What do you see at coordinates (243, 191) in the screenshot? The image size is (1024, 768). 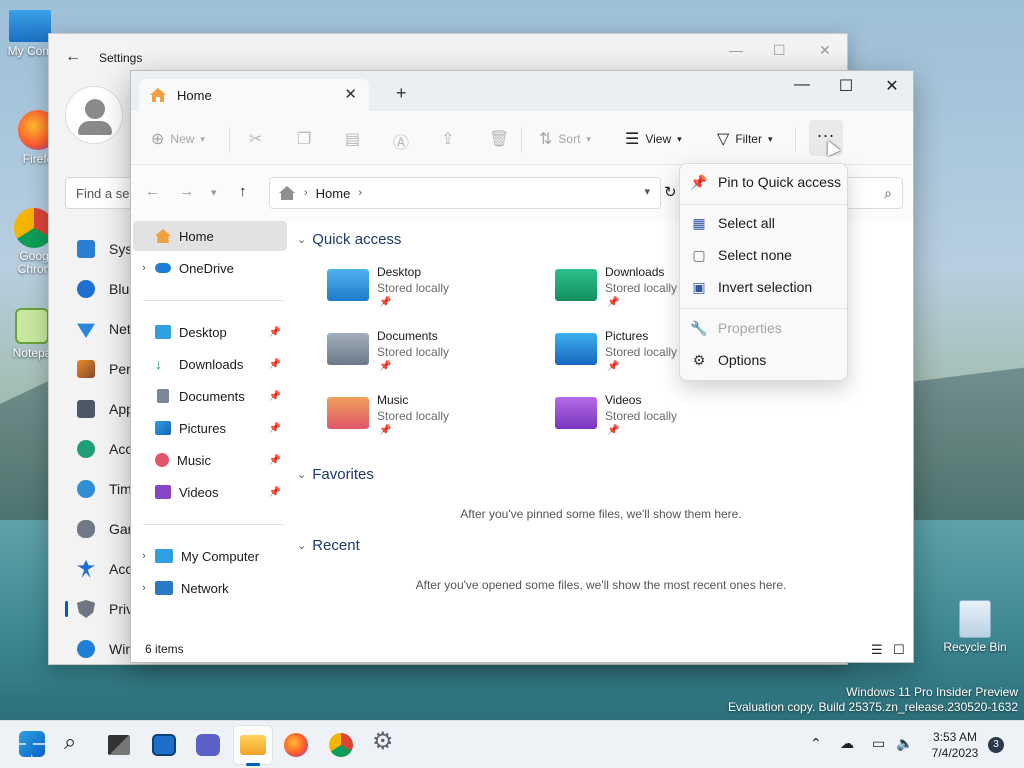 I see `up-arrow-icon: ↑` at bounding box center [243, 191].